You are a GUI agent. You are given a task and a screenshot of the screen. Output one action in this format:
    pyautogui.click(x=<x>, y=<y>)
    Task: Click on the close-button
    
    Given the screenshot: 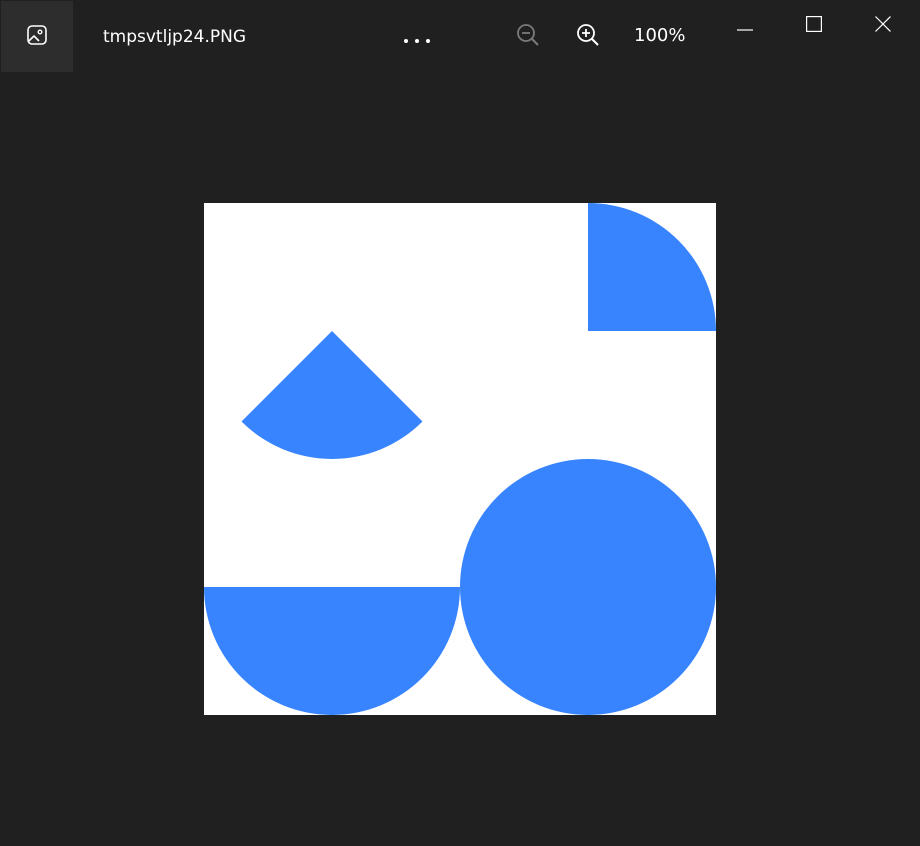 What is the action you would take?
    pyautogui.click(x=883, y=26)
    